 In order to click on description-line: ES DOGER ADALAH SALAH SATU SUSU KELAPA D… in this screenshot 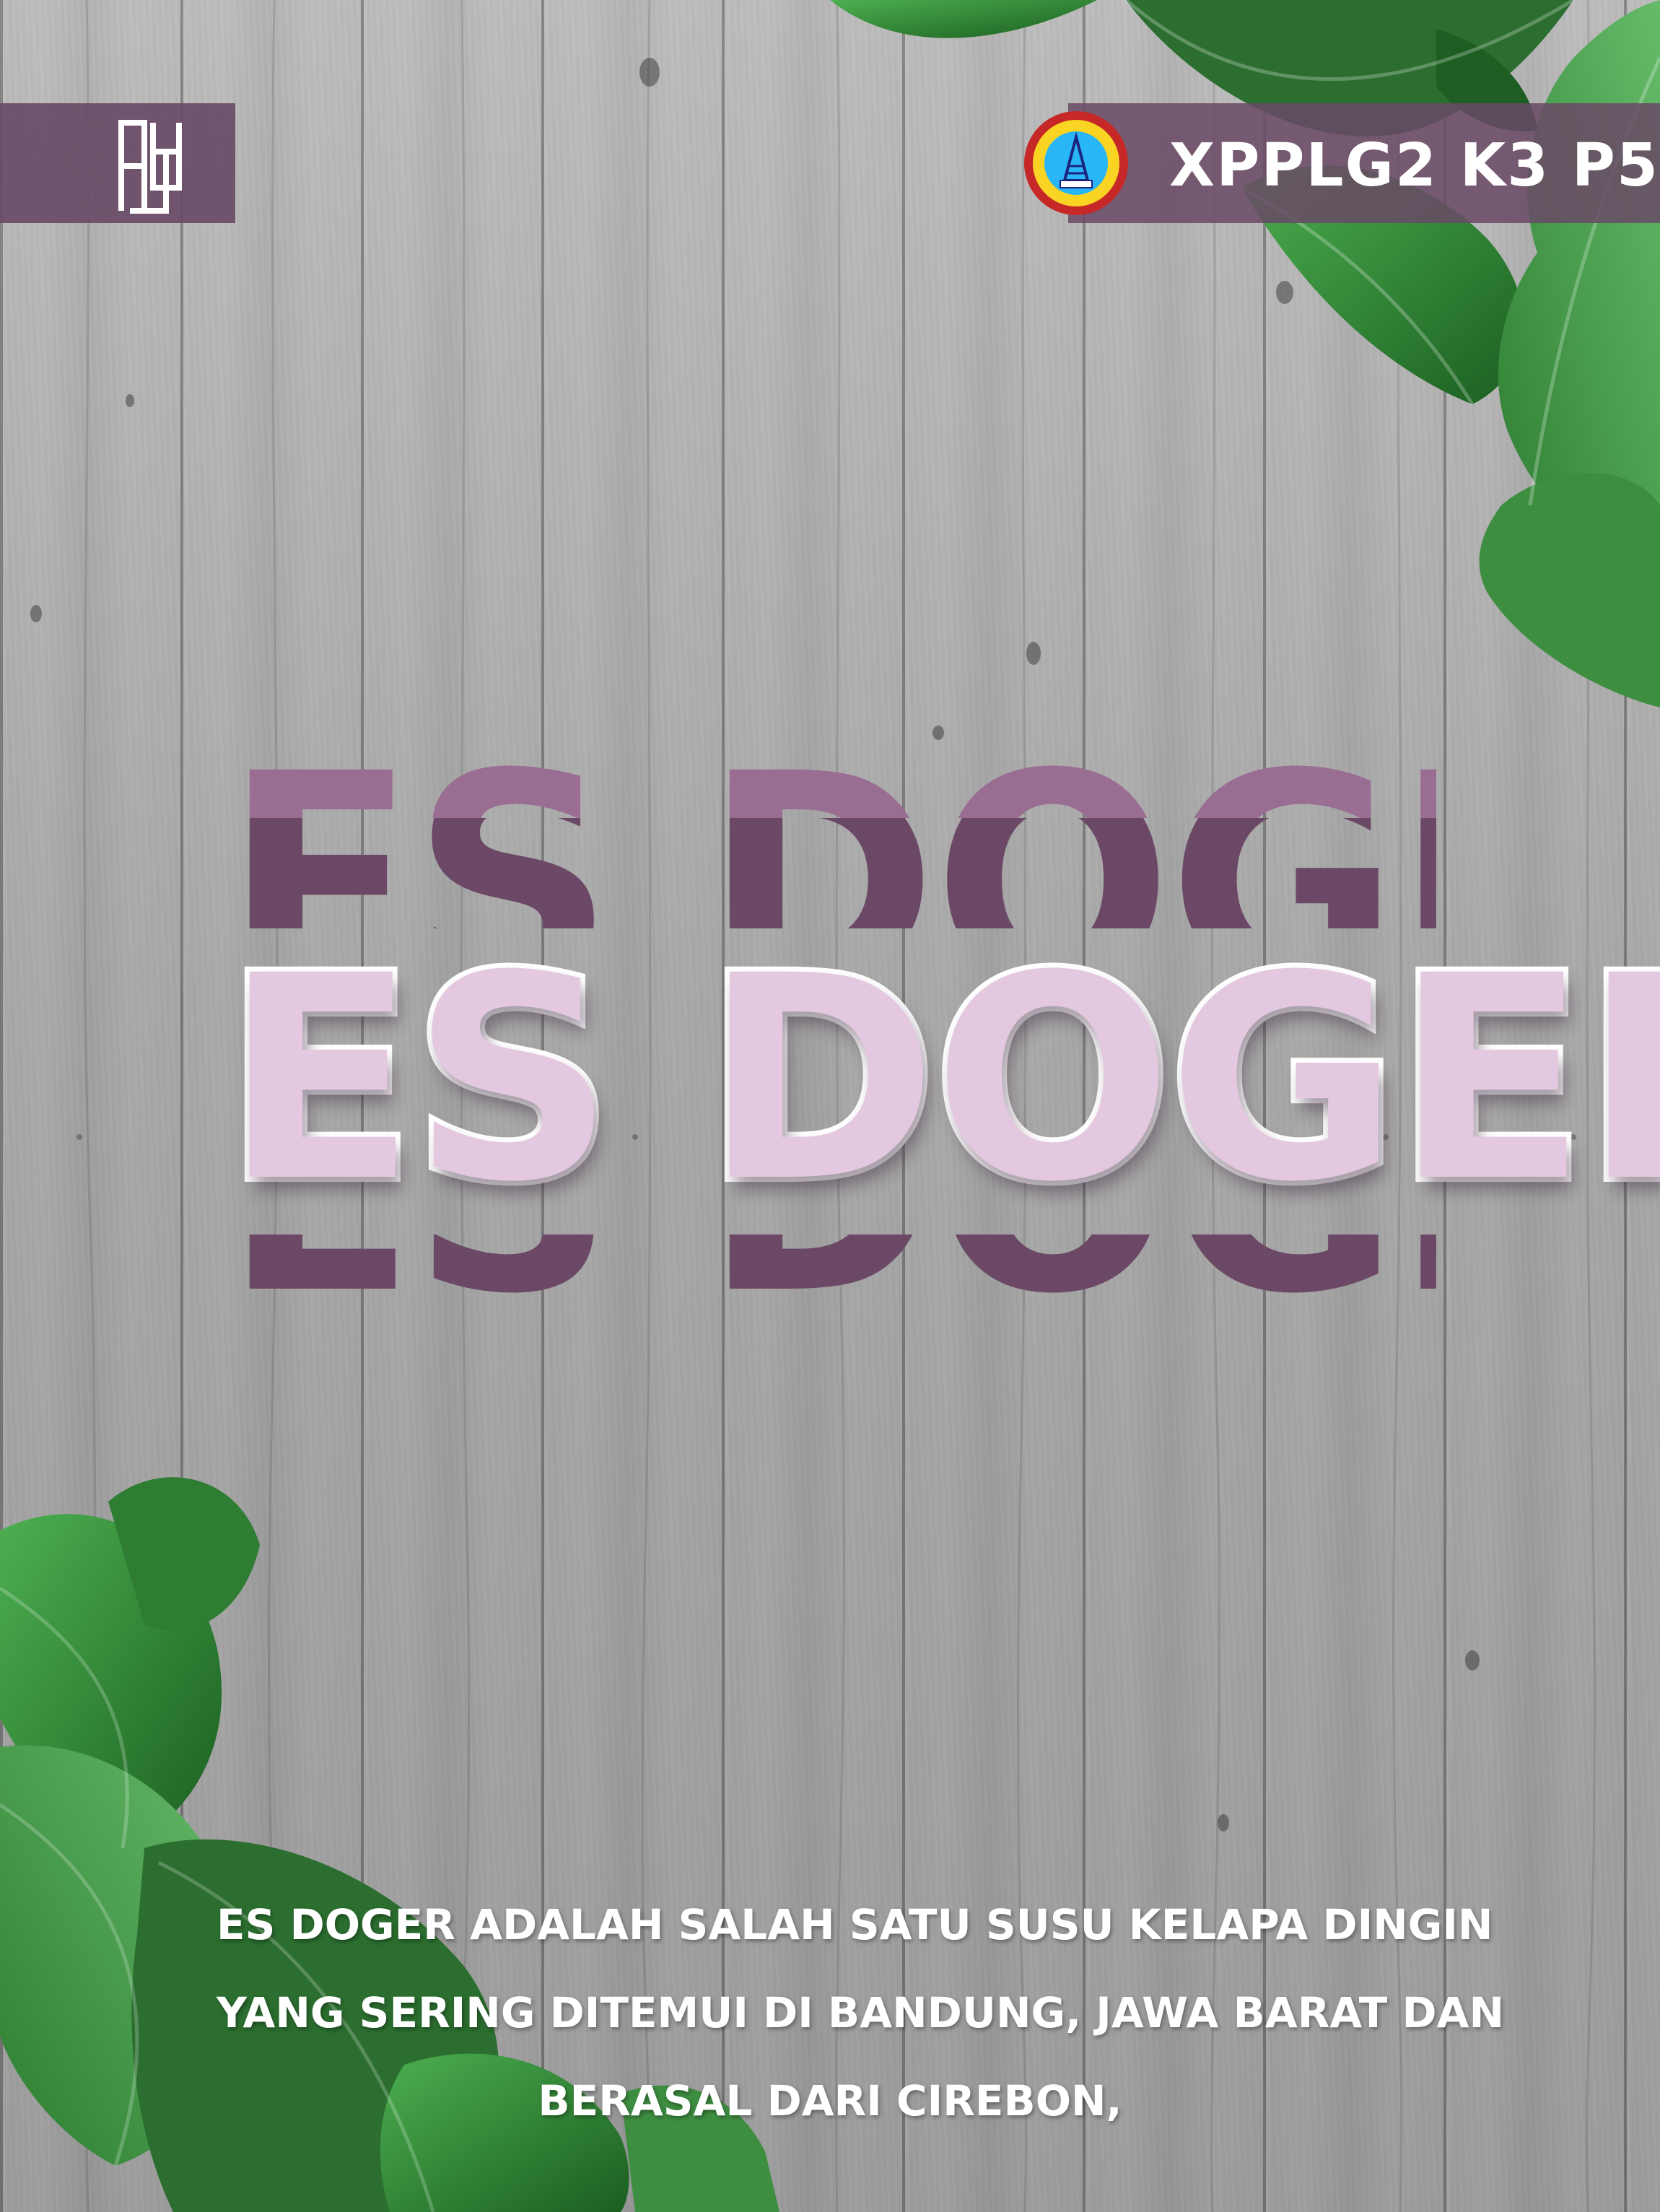, I will do `click(855, 1924)`.